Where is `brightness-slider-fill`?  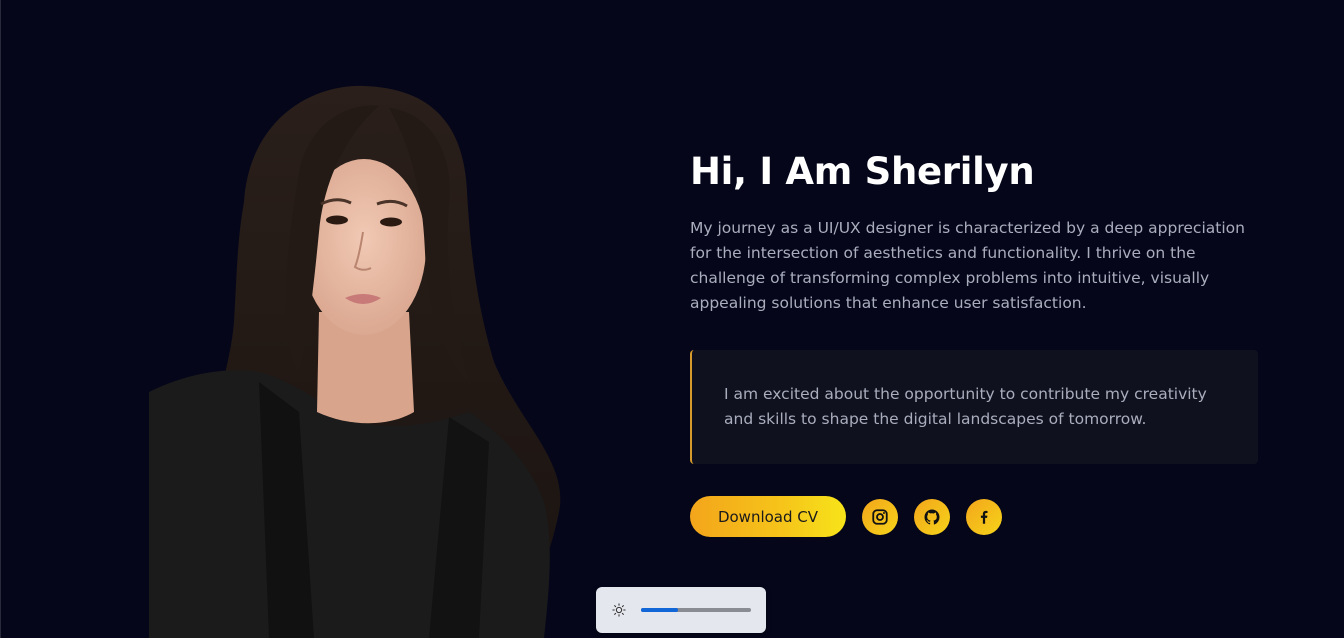
brightness-slider-fill is located at coordinates (660, 610).